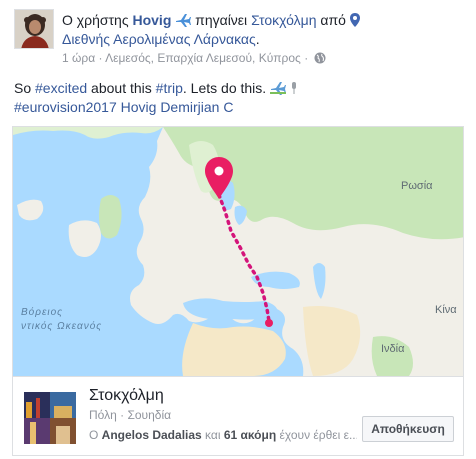 The height and width of the screenshot is (459, 476). Describe the element at coordinates (354, 20) in the screenshot. I see `location-pin-icon` at that location.